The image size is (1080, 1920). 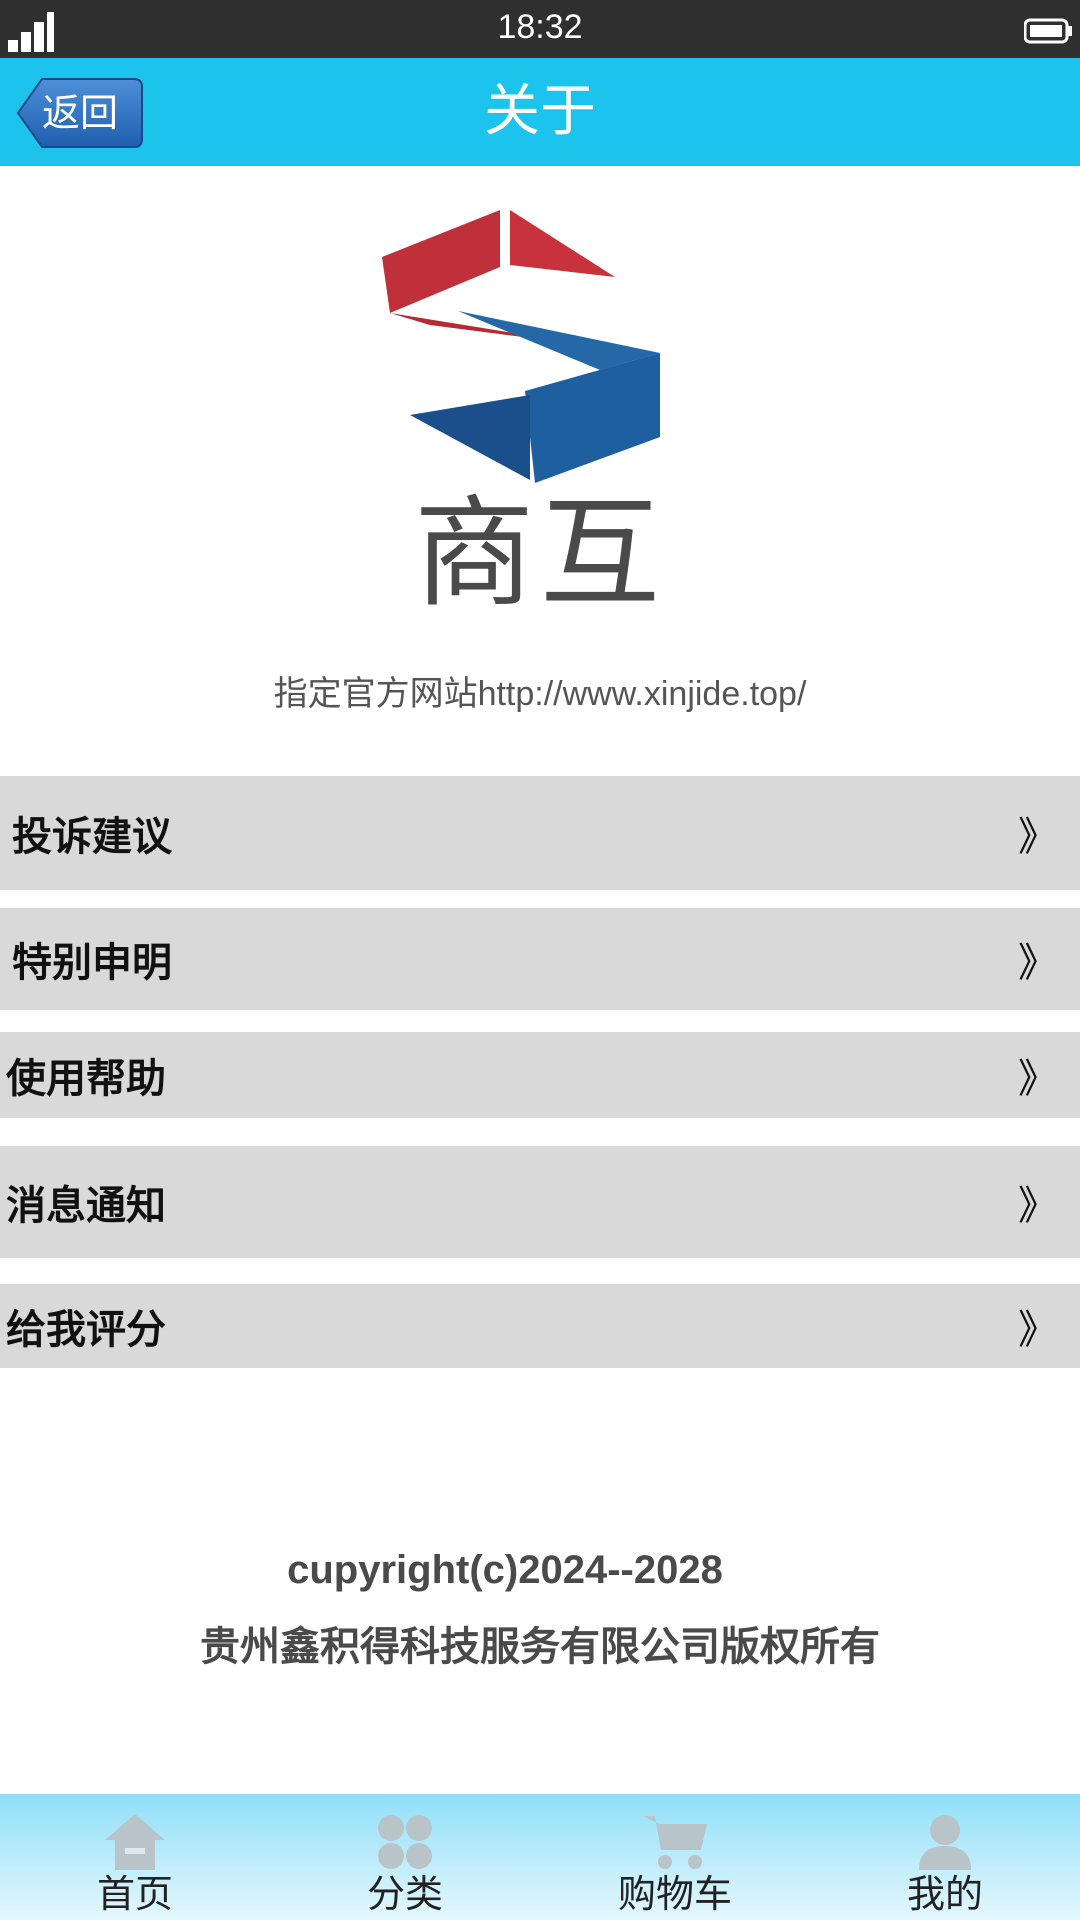 I want to click on menu-item-help: 使用帮助 》, so click(x=540, y=1075).